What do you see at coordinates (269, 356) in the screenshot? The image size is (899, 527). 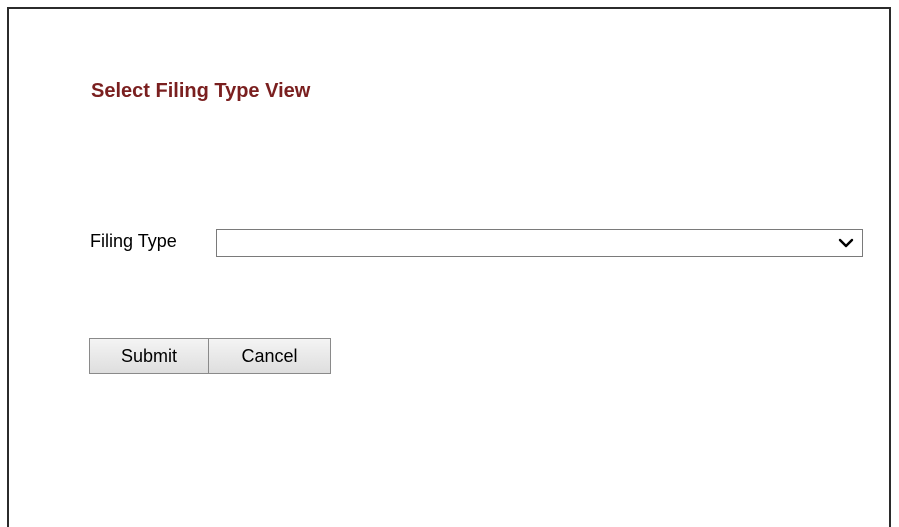 I see `cancel-button: Cancel` at bounding box center [269, 356].